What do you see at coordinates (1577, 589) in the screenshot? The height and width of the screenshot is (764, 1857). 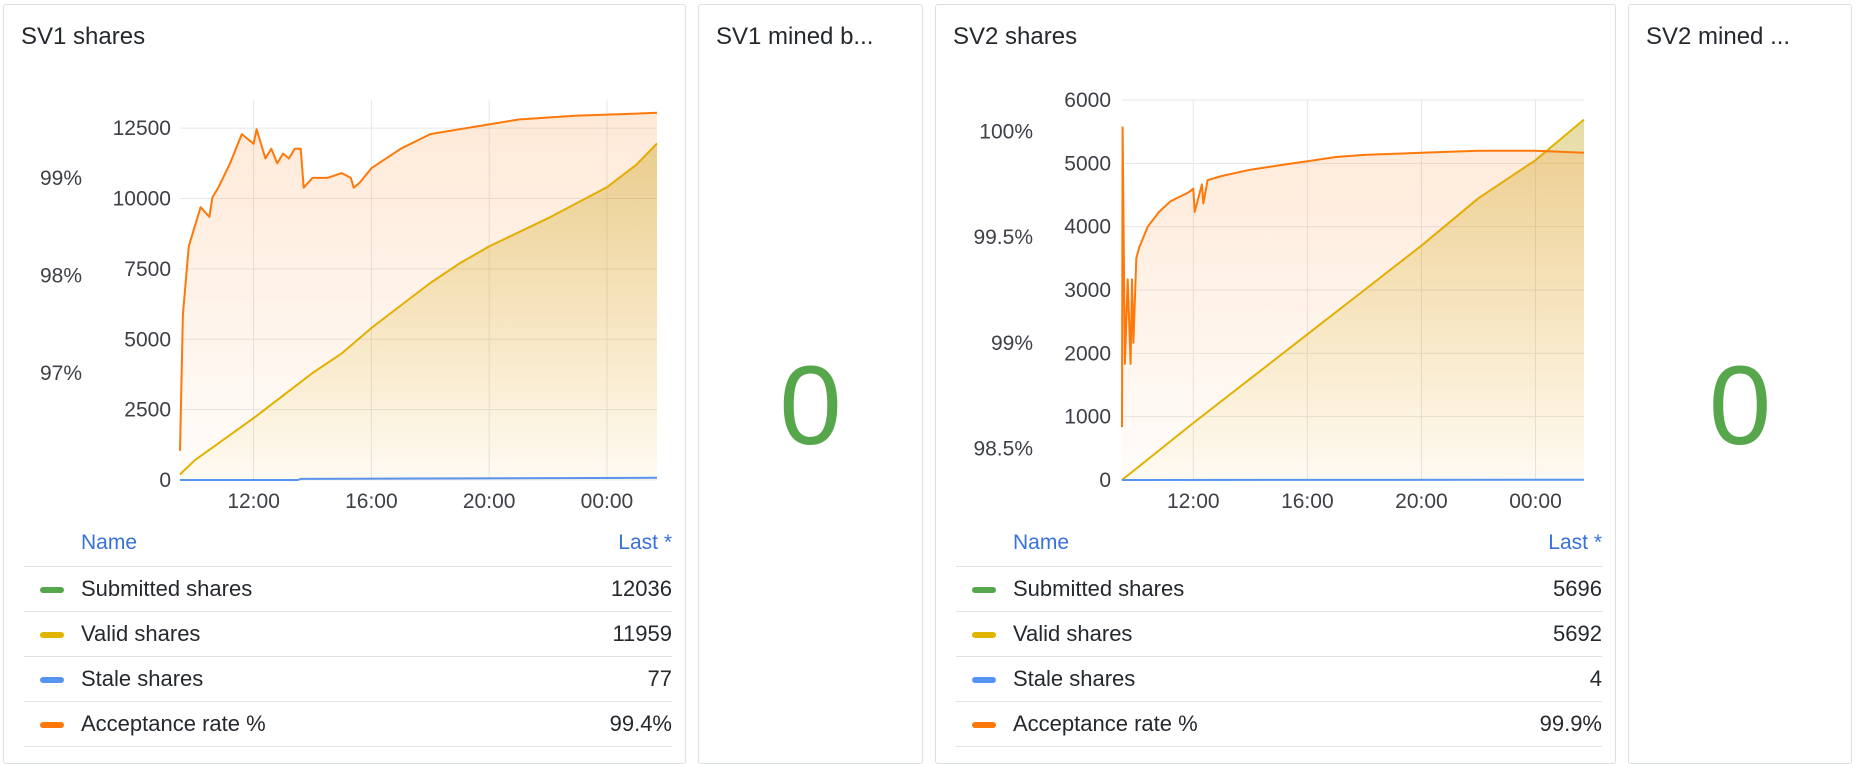 I see `legend-series-value: 5696` at bounding box center [1577, 589].